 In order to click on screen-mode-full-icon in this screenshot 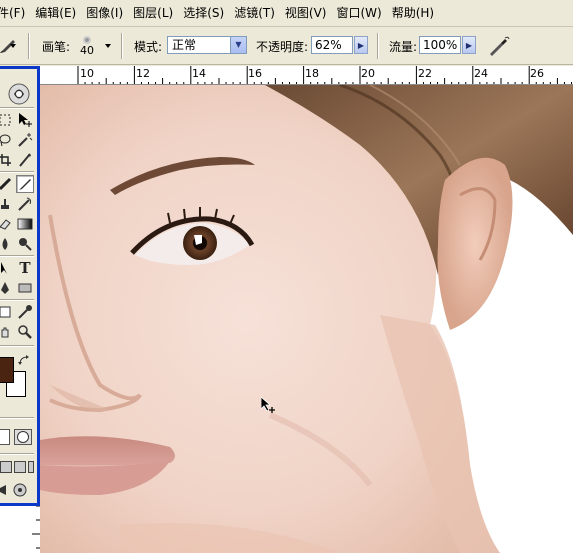, I will do `click(31, 467)`.